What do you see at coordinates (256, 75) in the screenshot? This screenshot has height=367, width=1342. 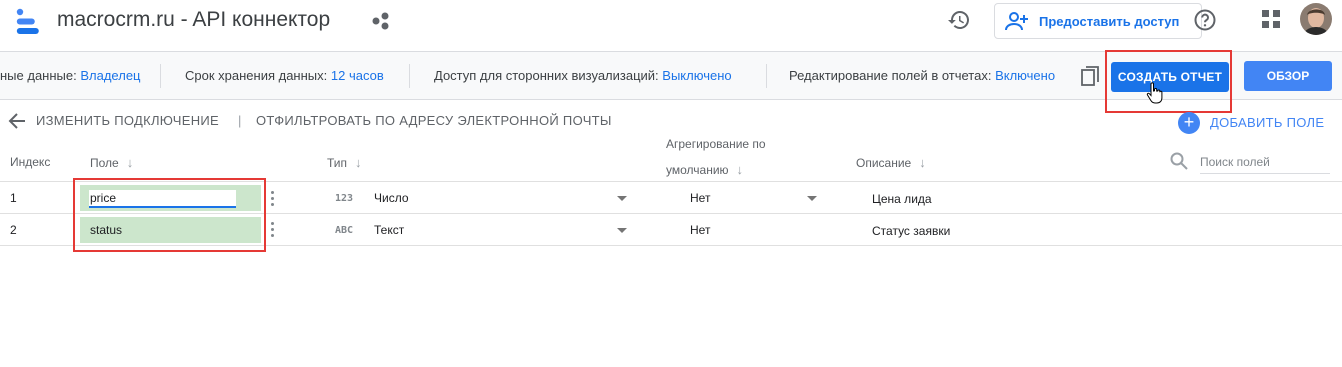 I see `freshness-label: Срок хранения данных:` at bounding box center [256, 75].